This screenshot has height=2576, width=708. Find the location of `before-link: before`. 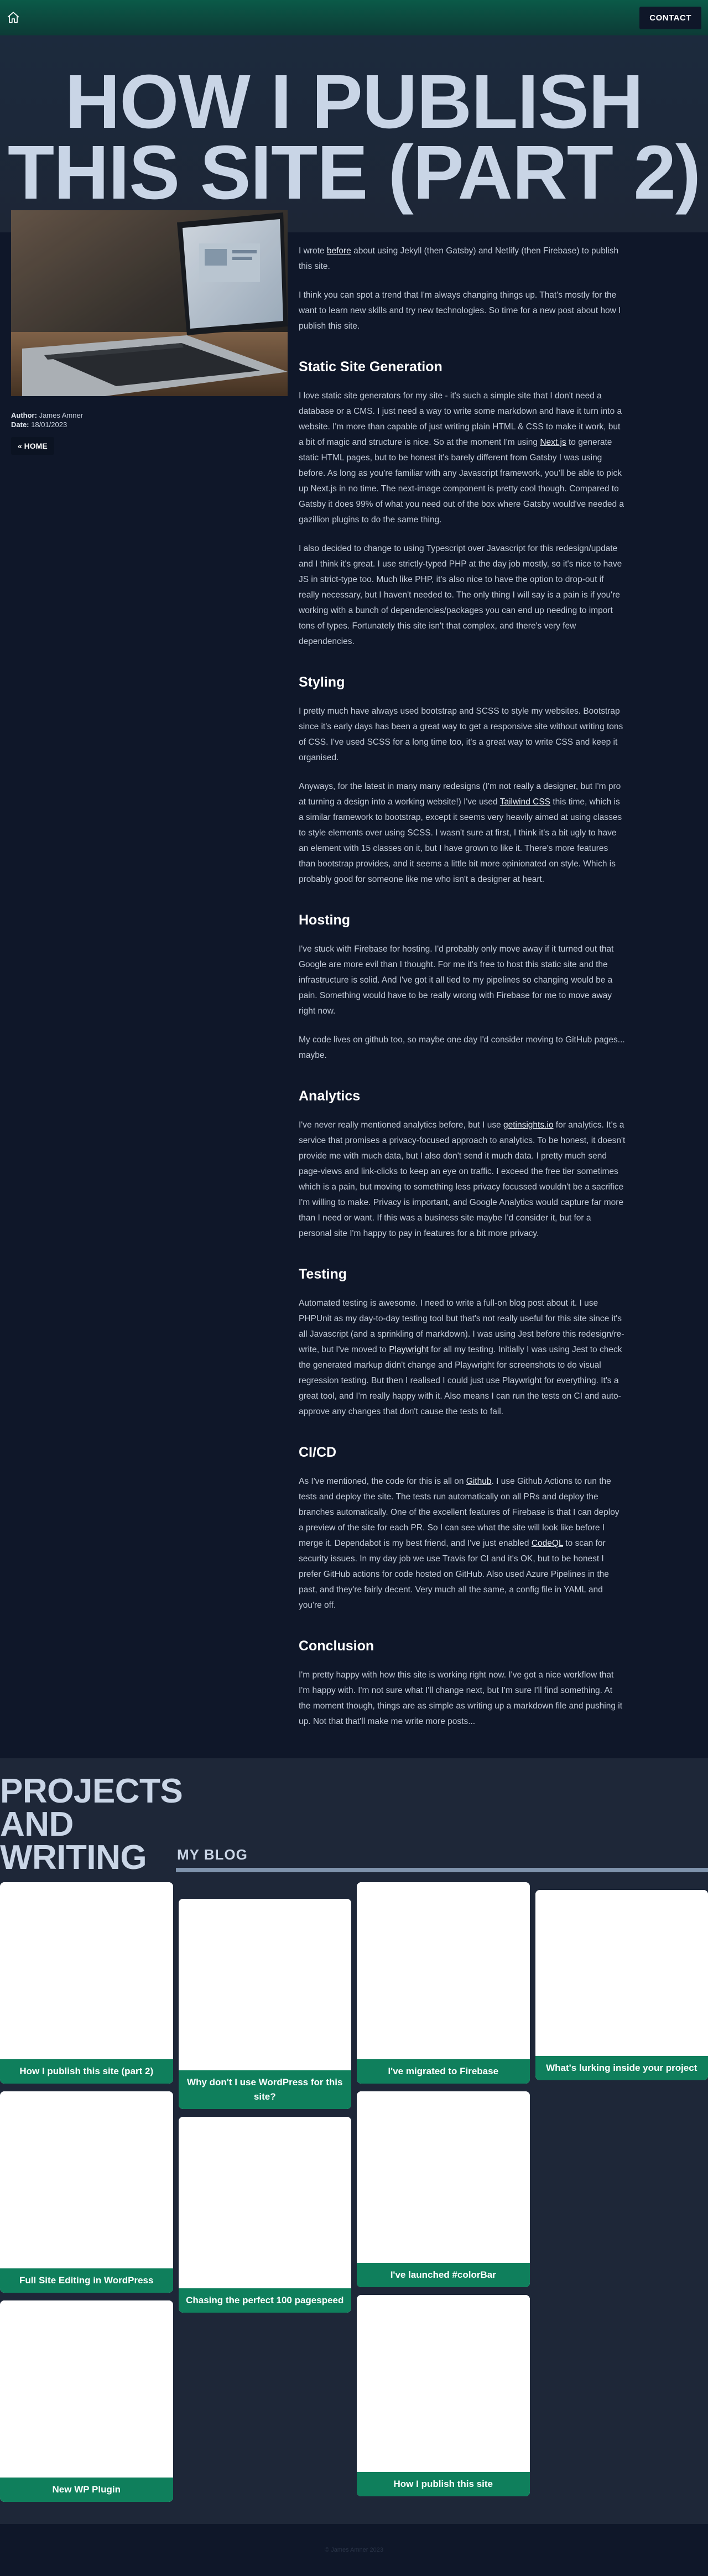

before-link: before is located at coordinates (339, 251).